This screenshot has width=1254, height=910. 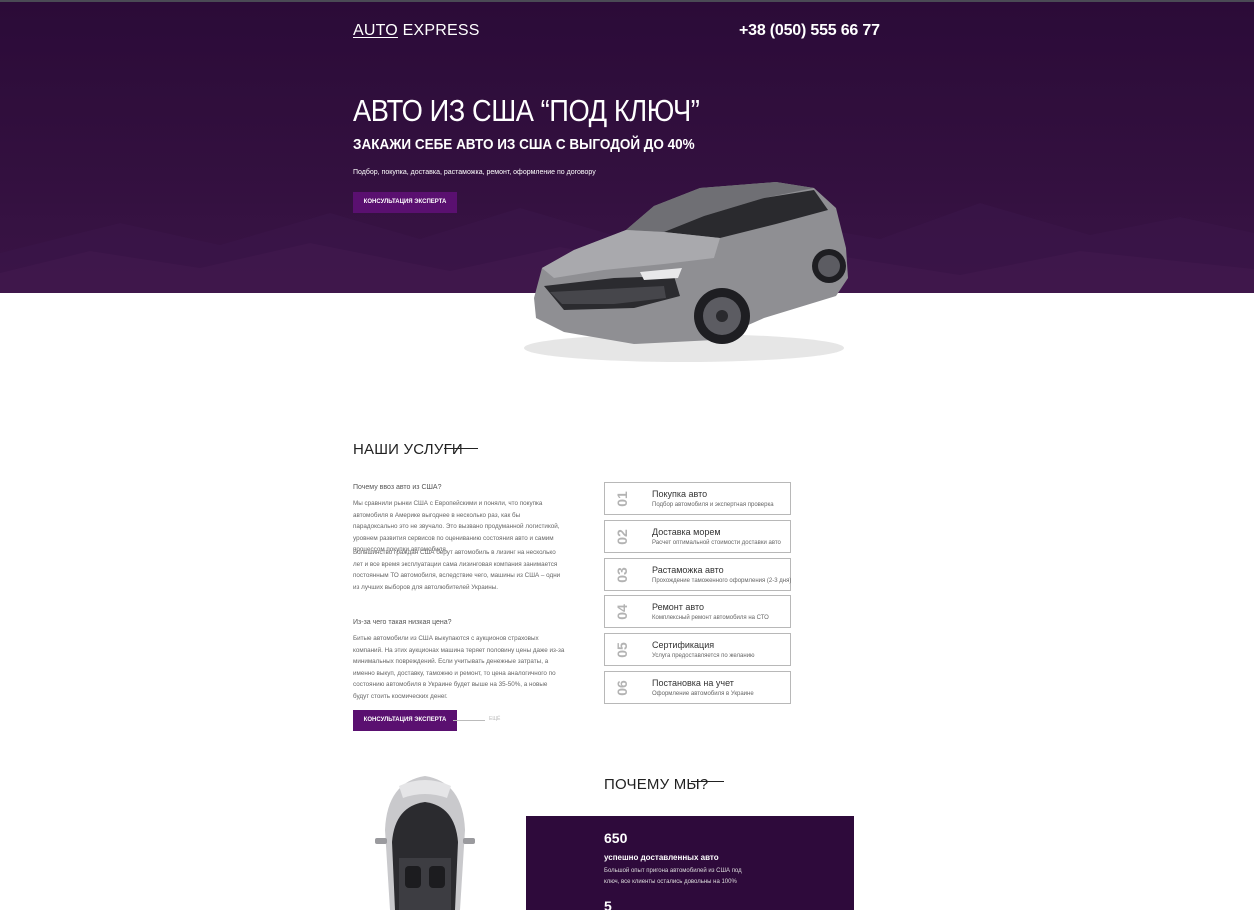 What do you see at coordinates (608, 904) in the screenshot?
I see `stat-number: 5` at bounding box center [608, 904].